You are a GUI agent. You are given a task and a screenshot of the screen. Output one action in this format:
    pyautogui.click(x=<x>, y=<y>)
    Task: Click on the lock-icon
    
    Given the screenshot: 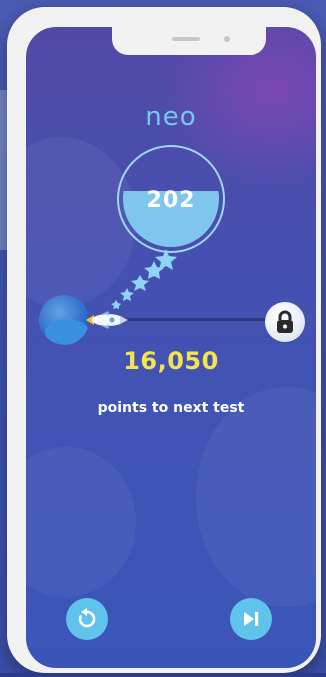 What is the action you would take?
    pyautogui.click(x=285, y=321)
    